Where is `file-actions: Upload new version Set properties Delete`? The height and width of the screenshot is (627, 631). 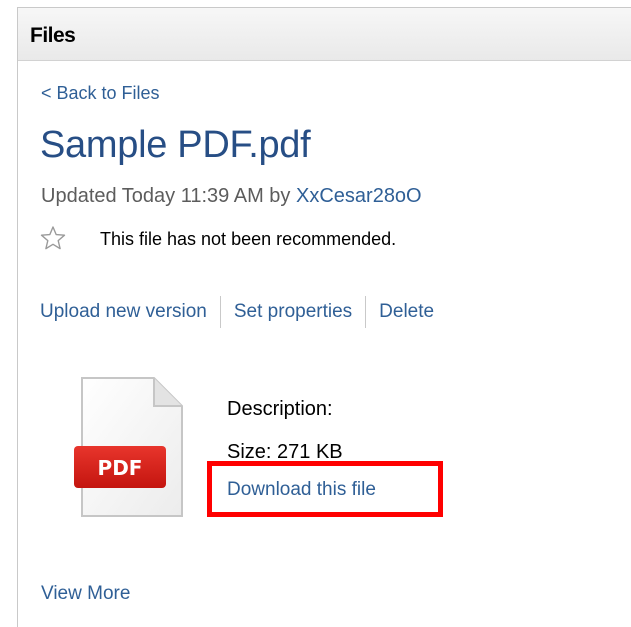
file-actions: Upload new version Set properties Delete is located at coordinates (237, 312).